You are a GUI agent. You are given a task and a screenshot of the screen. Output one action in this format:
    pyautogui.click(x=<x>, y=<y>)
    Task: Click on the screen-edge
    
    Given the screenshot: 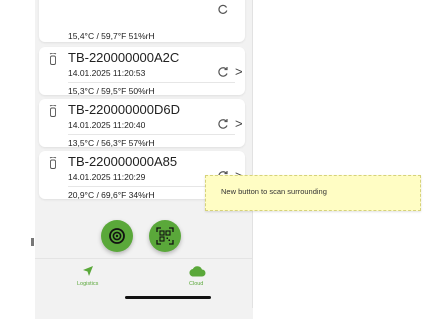 What is the action you would take?
    pyautogui.click(x=252, y=154)
    